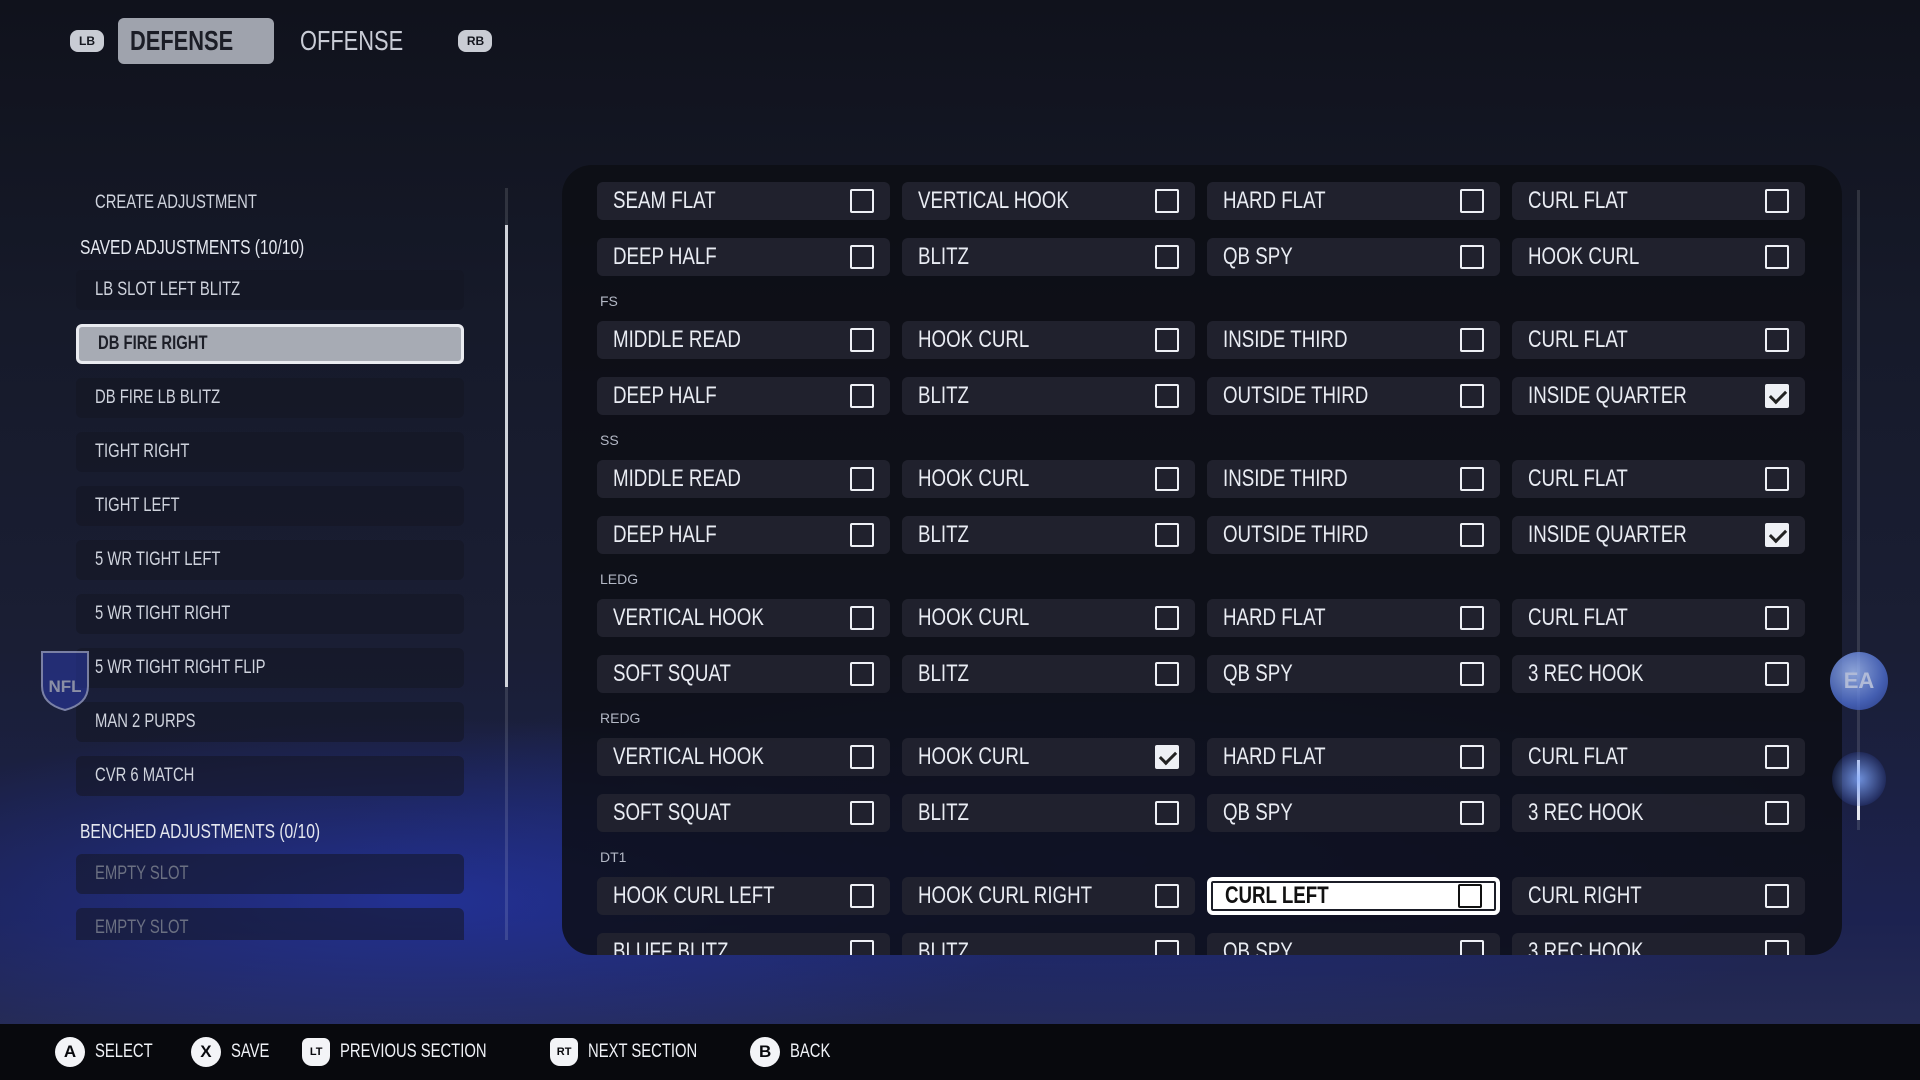 Image resolution: width=1920 pixels, height=1080 pixels. I want to click on assignment-option-curl-right: CURL RIGHT, so click(1658, 896).